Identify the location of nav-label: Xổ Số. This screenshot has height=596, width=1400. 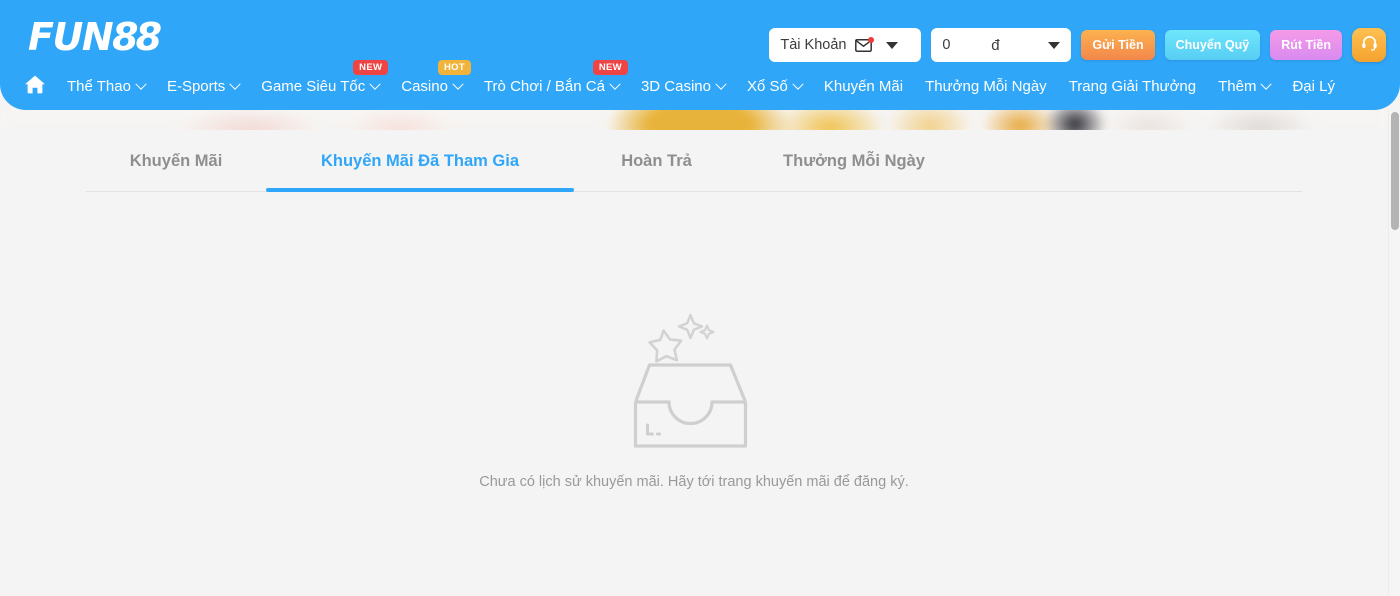
(767, 86).